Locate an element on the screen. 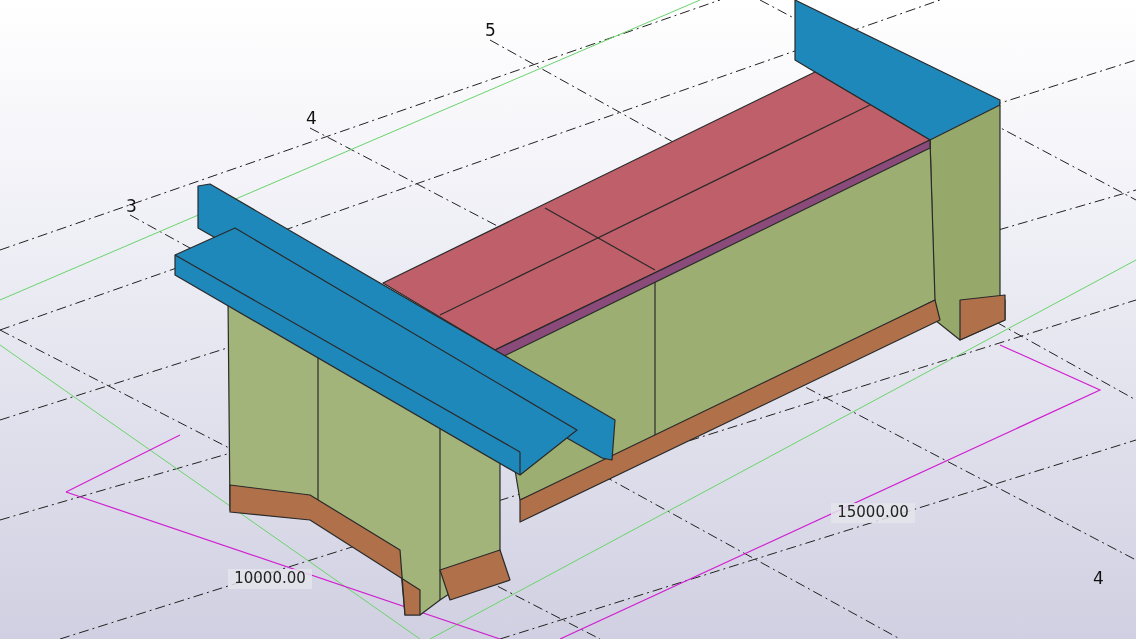 The image size is (1136, 639). dimension-label: 10000.00 is located at coordinates (270, 578).